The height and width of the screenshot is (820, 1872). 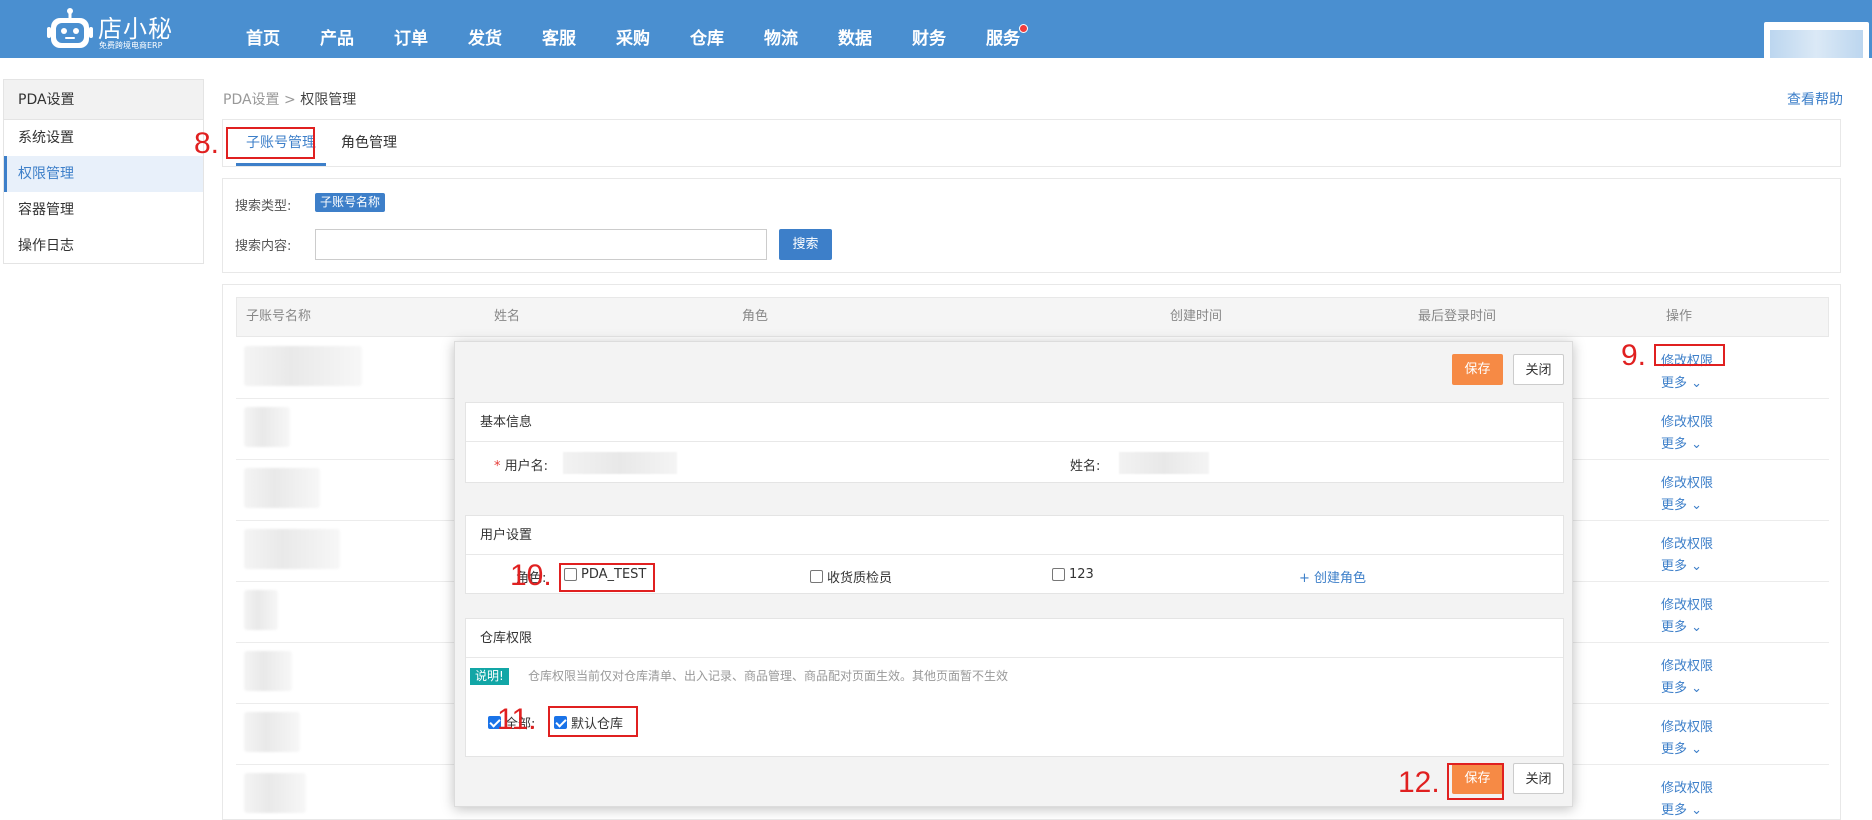 I want to click on notification-dot, so click(x=1023, y=28).